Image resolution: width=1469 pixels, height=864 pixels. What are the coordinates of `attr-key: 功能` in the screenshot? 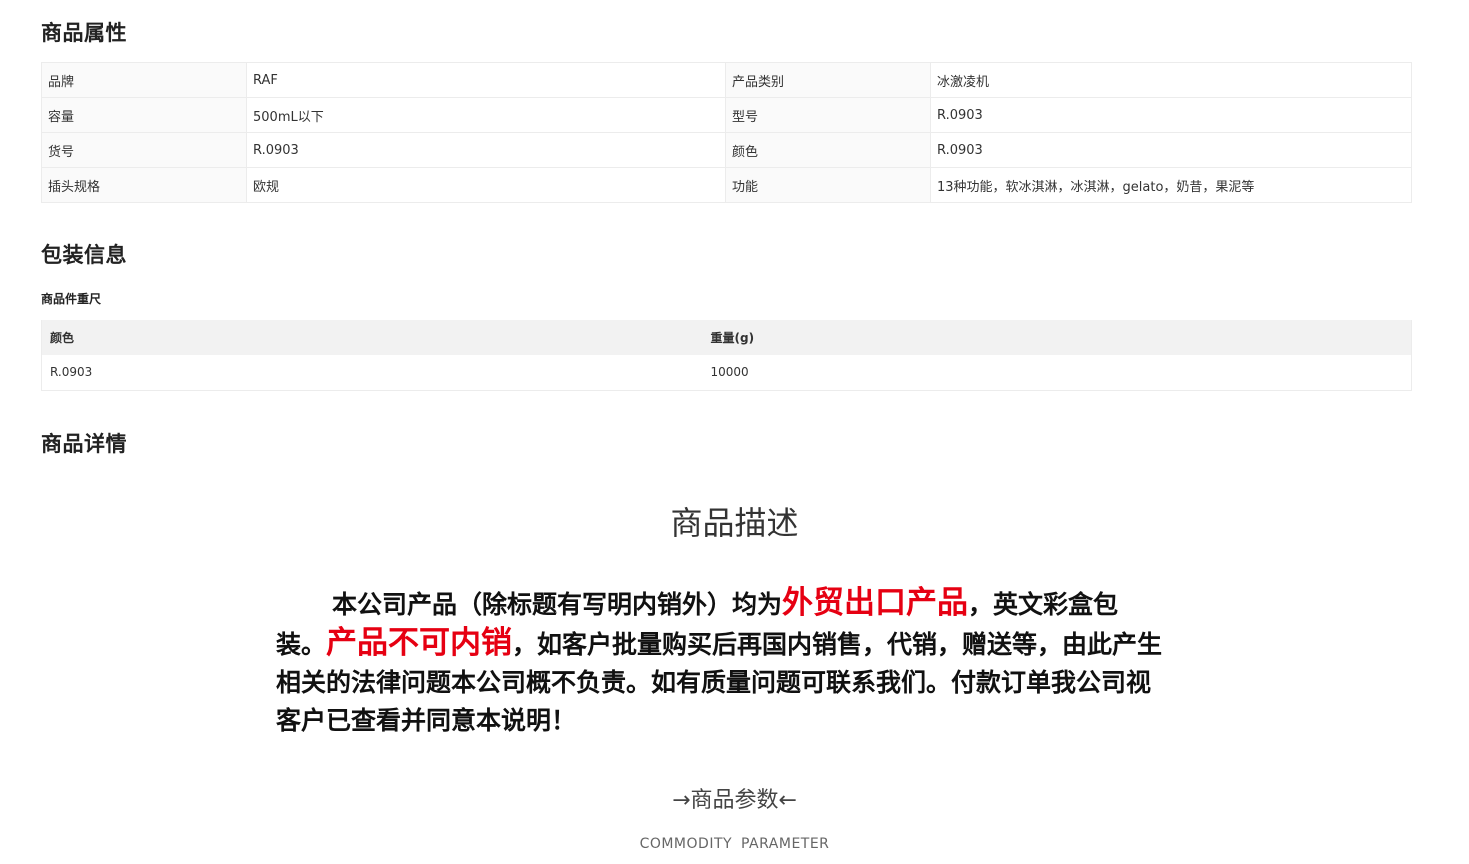 It's located at (828, 185).